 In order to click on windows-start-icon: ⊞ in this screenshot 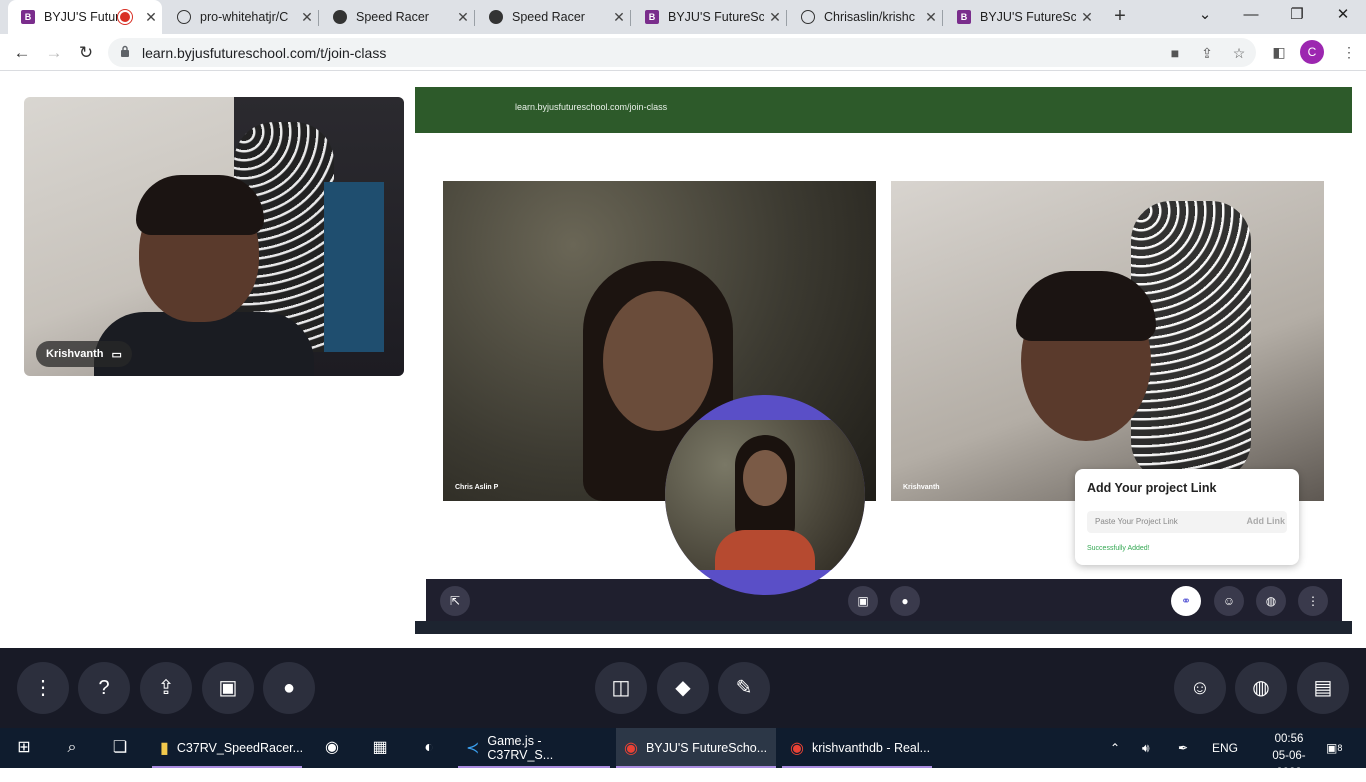, I will do `click(24, 748)`.